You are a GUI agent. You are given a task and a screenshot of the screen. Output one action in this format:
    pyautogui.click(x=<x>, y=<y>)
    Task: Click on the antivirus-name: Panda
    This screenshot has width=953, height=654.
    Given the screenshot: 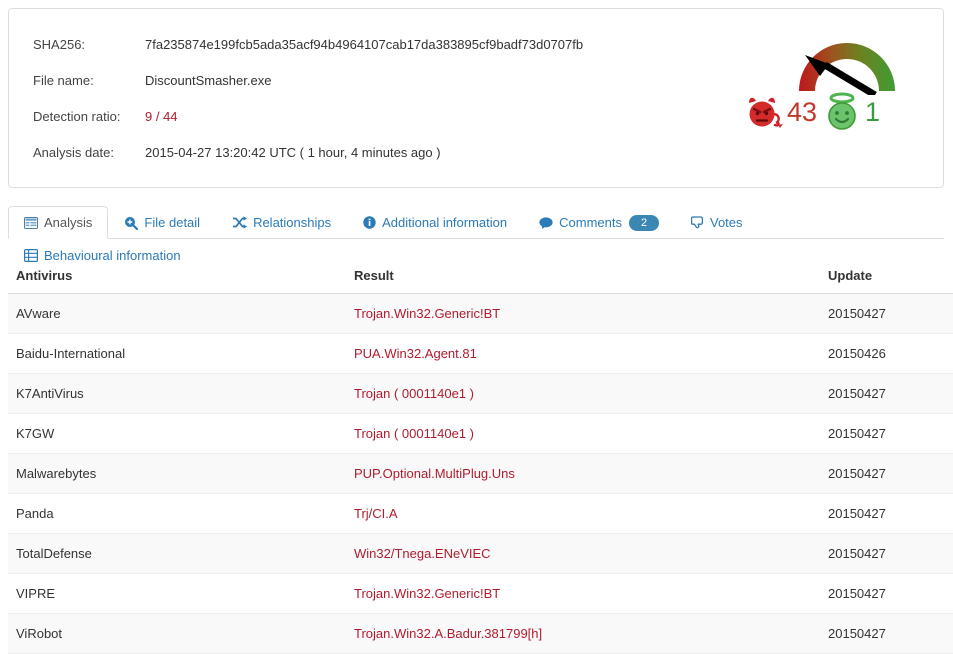 What is the action you would take?
    pyautogui.click(x=177, y=513)
    